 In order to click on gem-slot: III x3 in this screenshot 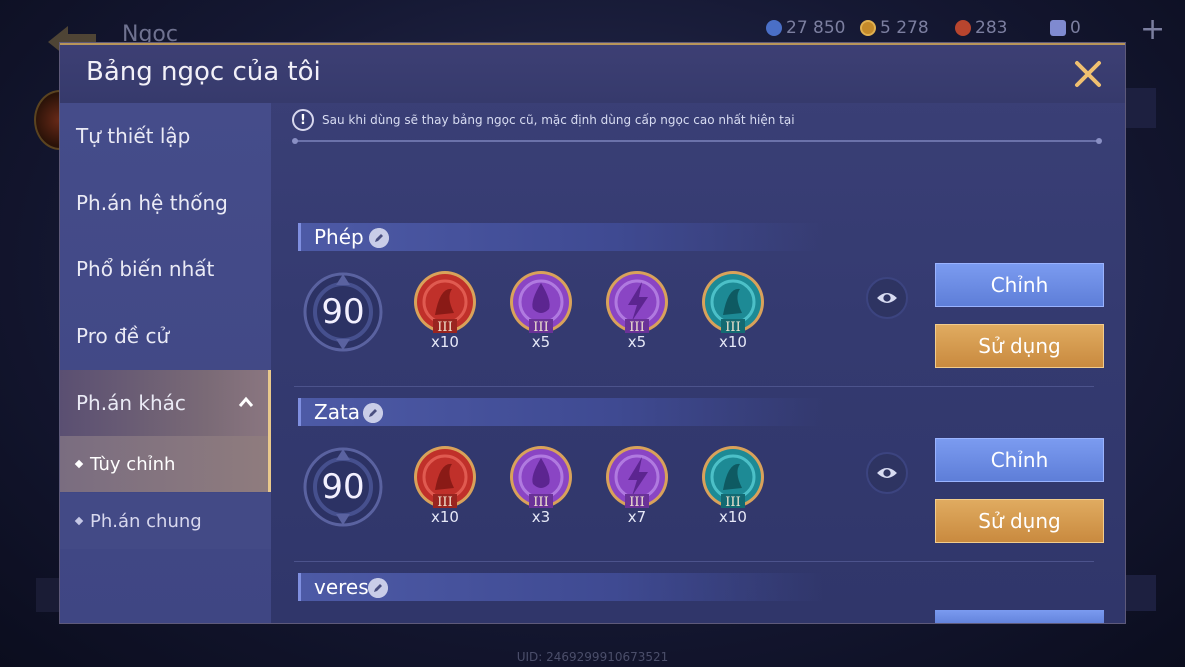, I will do `click(541, 492)`.